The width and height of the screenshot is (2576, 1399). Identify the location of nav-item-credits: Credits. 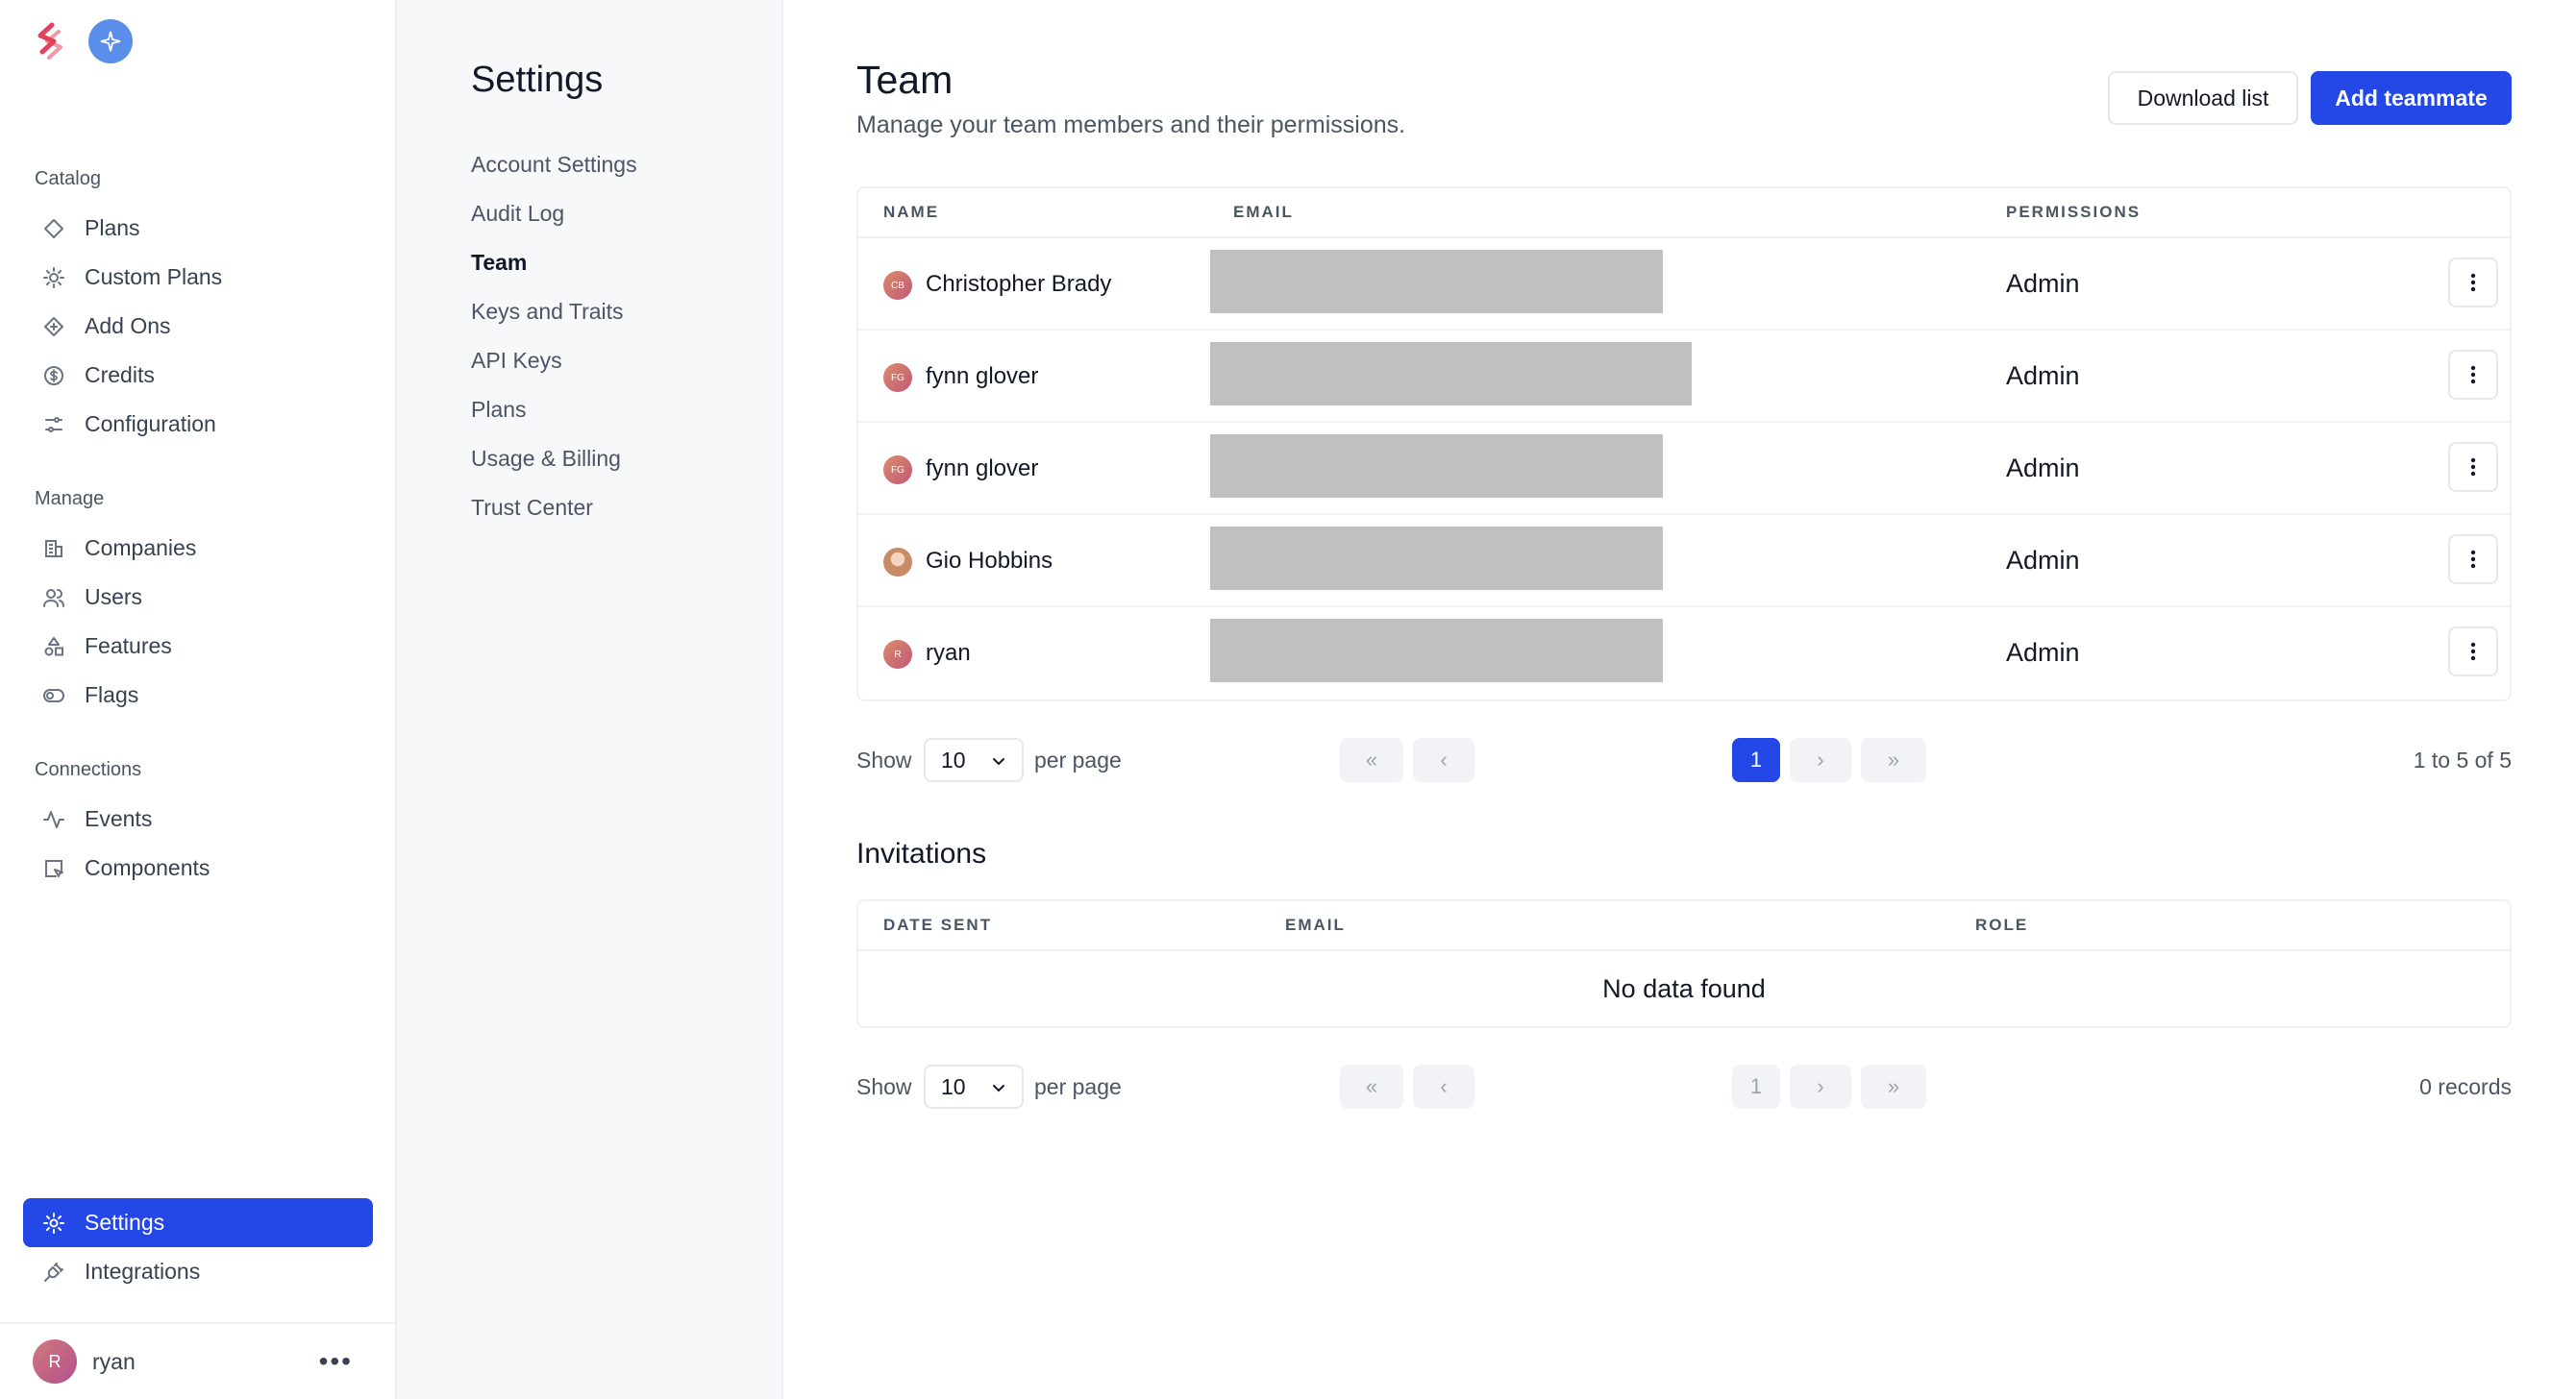
(198, 375).